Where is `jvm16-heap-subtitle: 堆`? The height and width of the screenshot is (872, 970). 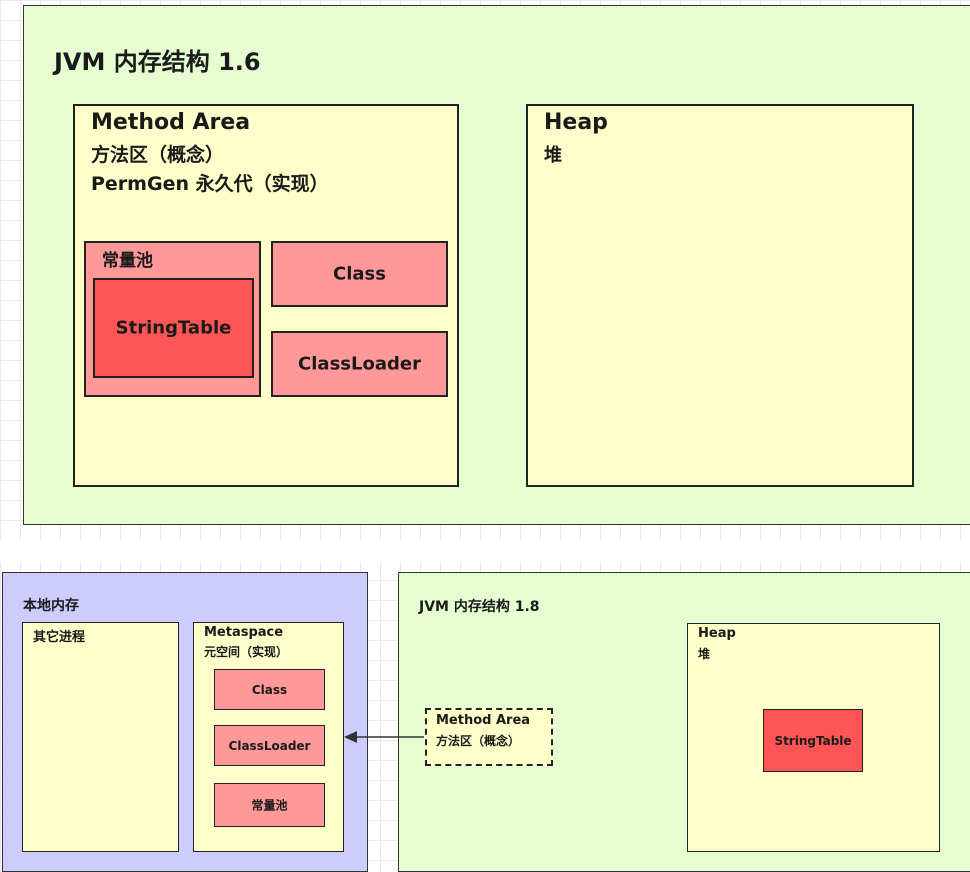 jvm16-heap-subtitle: 堆 is located at coordinates (553, 155).